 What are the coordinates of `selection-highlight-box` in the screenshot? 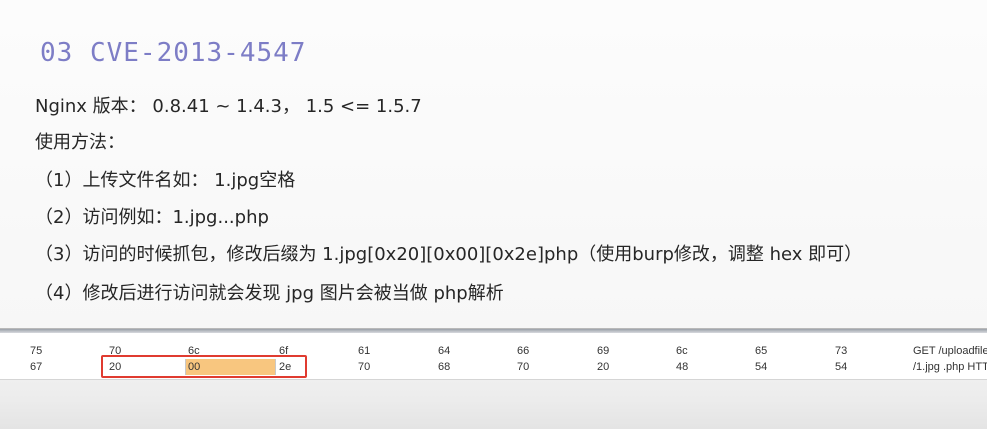 It's located at (204, 366).